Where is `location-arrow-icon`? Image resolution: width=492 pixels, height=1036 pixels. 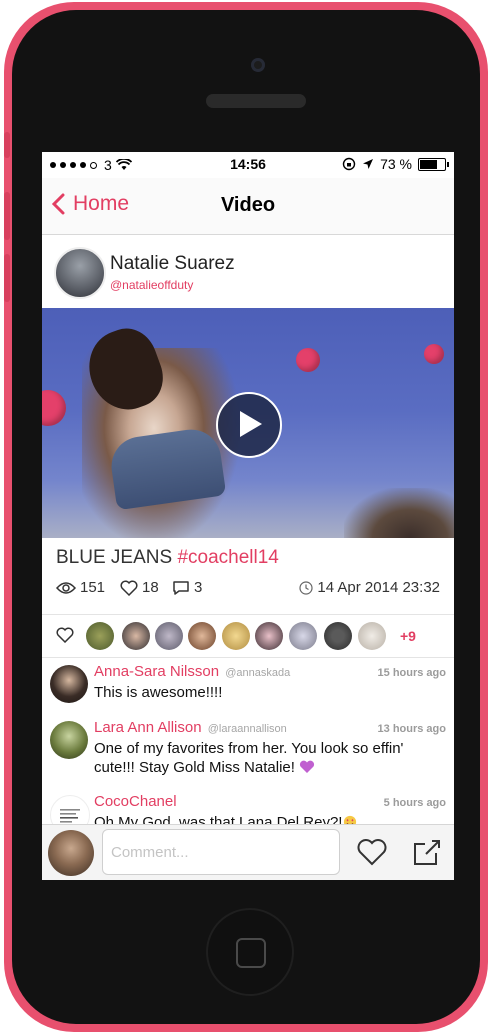
location-arrow-icon is located at coordinates (368, 164).